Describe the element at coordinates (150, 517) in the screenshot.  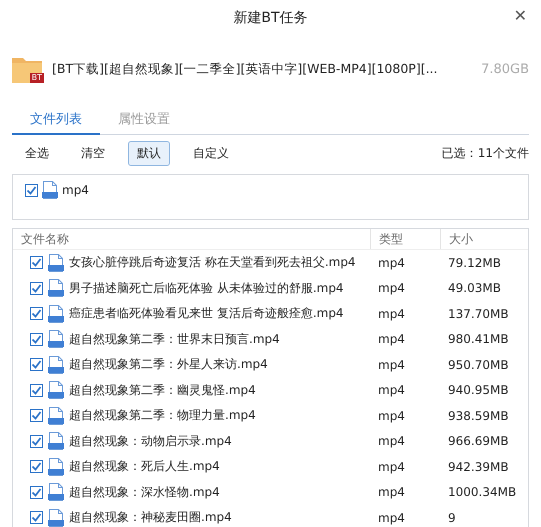
I see `file-name: 超自然现象：神秘麦田圈.mp4` at that location.